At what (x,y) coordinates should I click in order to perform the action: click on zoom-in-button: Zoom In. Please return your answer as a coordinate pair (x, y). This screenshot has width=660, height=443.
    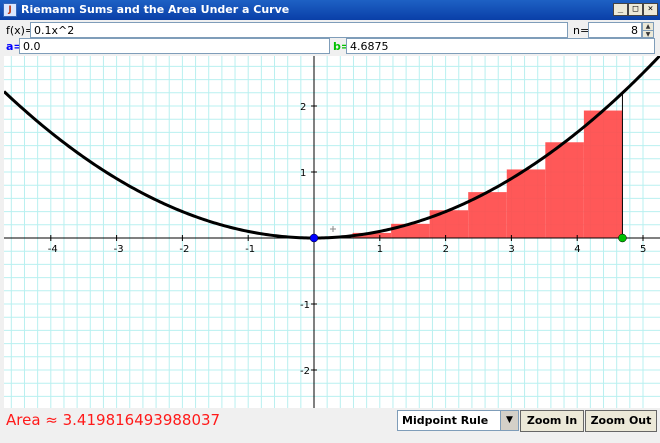
    Looking at the image, I should click on (552, 421).